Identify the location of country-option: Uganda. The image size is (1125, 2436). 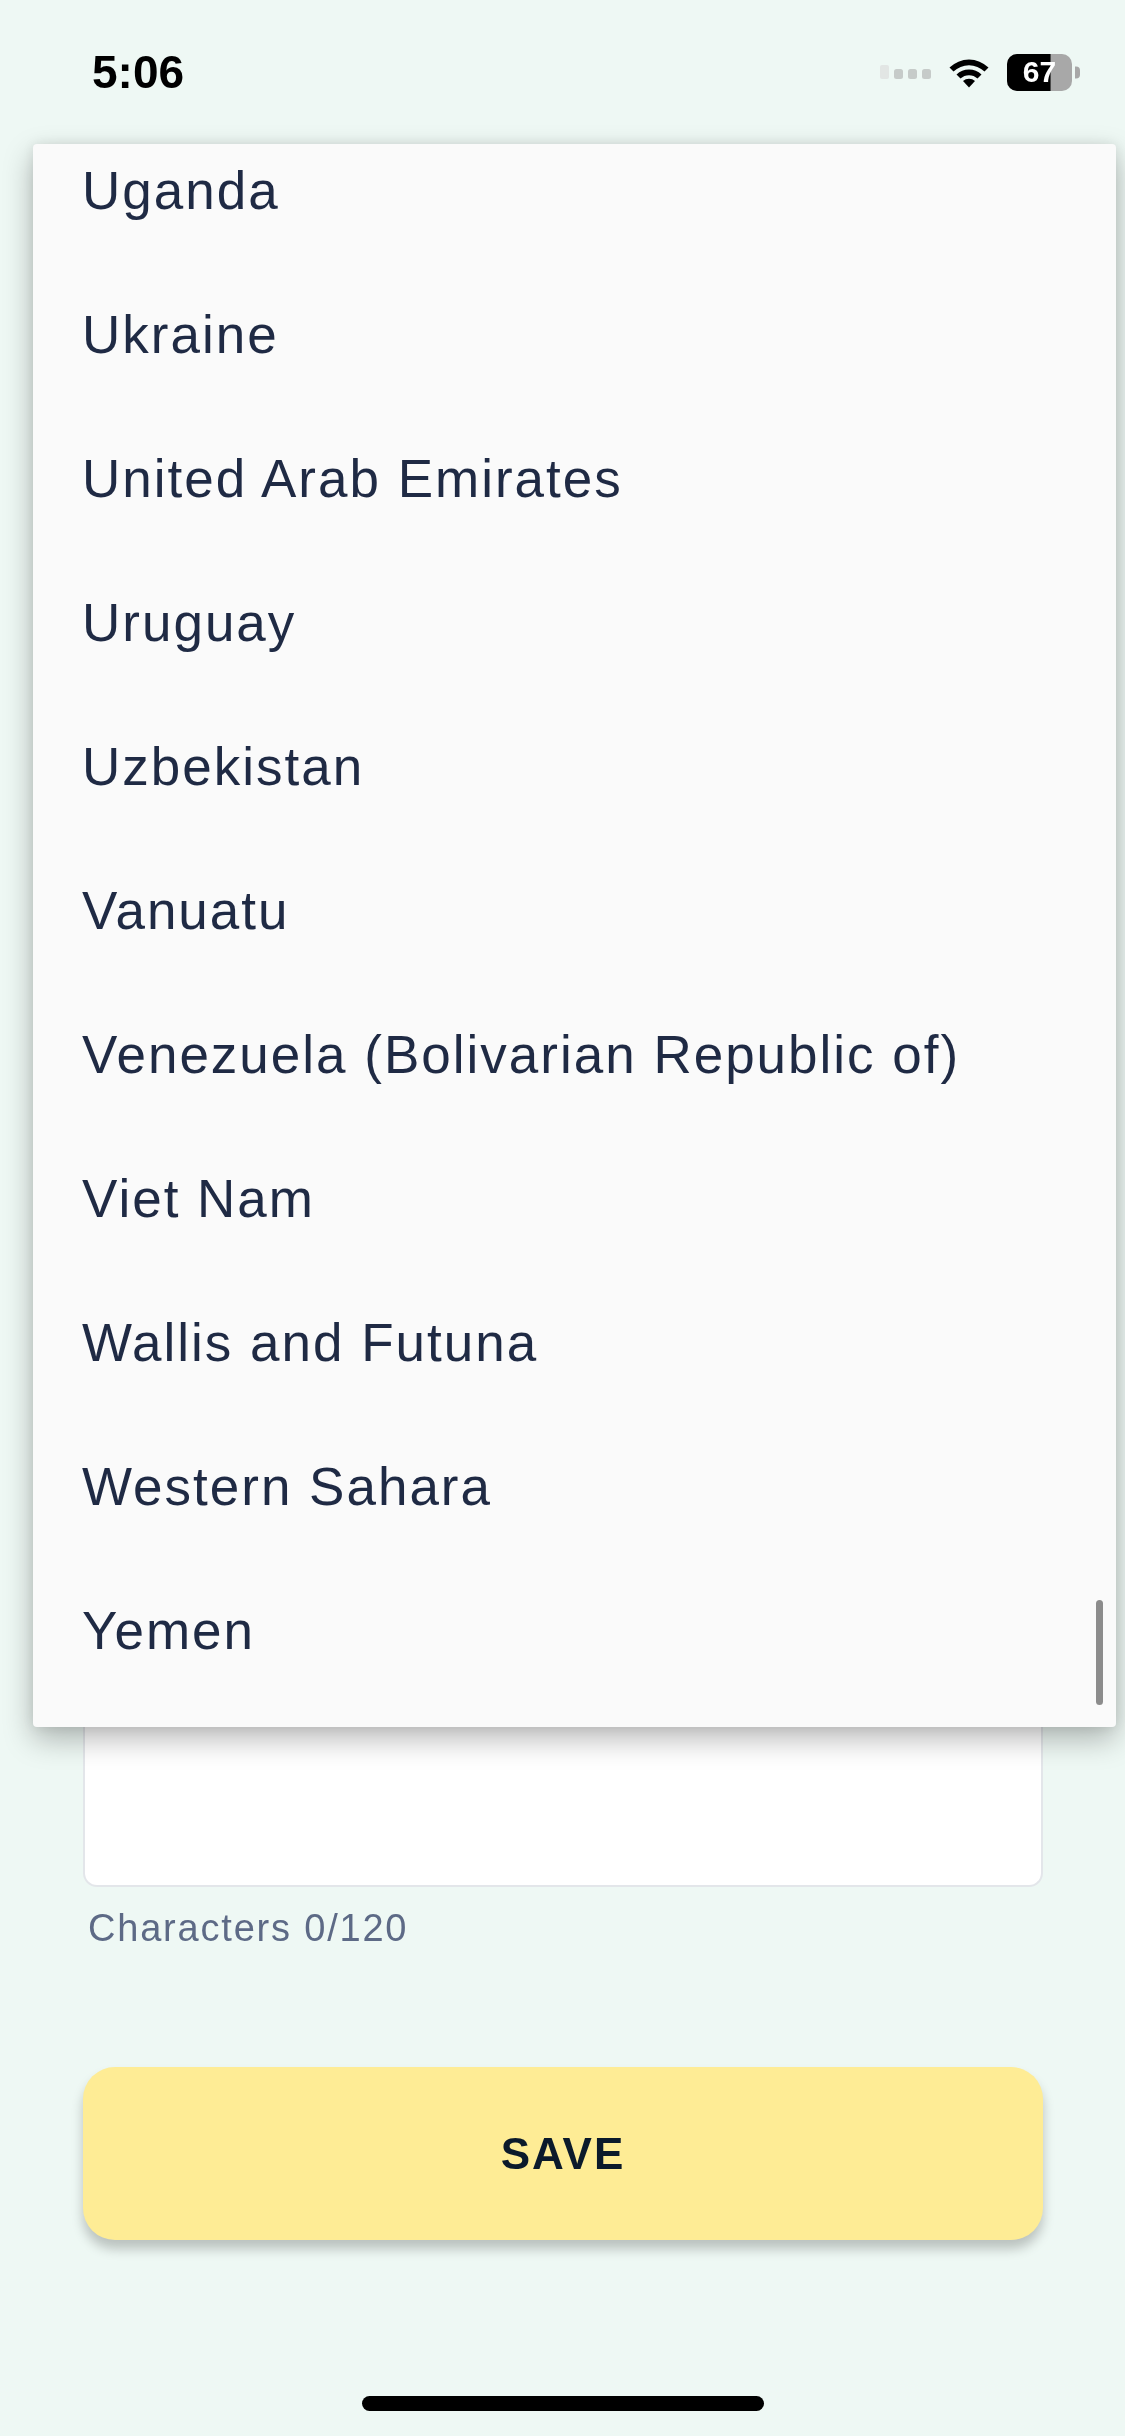
(574, 216).